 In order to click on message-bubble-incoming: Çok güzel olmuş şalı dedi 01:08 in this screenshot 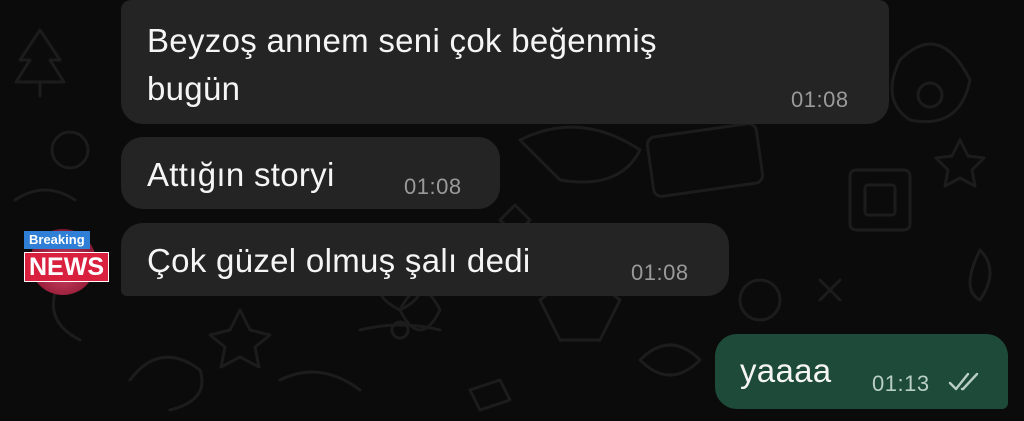, I will do `click(425, 259)`.